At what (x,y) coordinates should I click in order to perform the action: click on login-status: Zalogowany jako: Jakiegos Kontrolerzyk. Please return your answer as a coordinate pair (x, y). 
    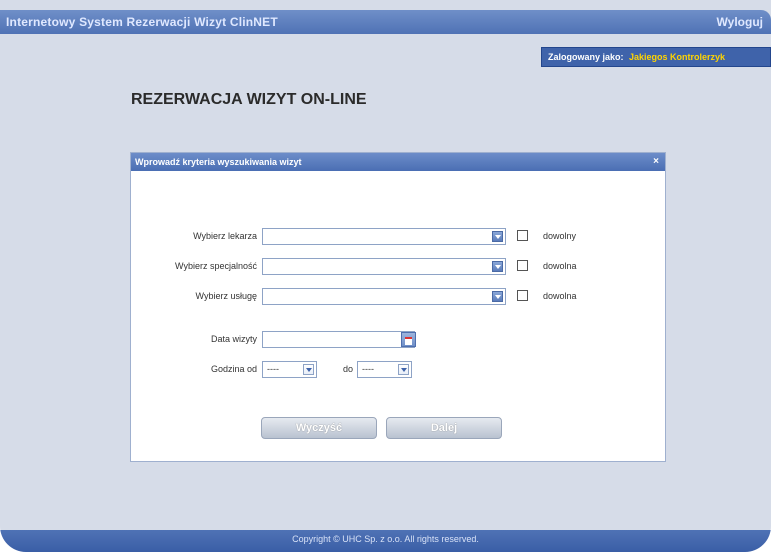
    Looking at the image, I should click on (656, 57).